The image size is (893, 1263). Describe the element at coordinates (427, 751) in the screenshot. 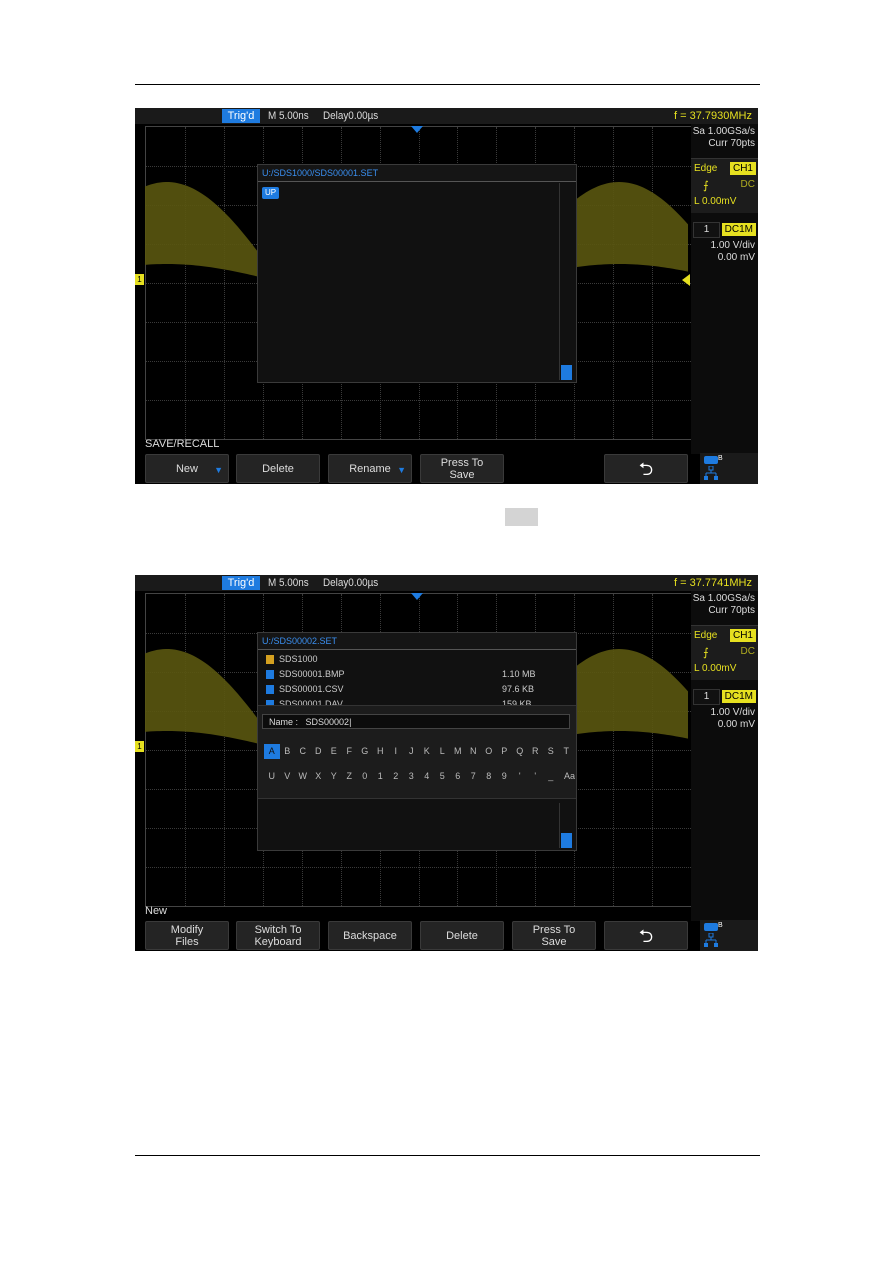

I see `key-K: K` at that location.